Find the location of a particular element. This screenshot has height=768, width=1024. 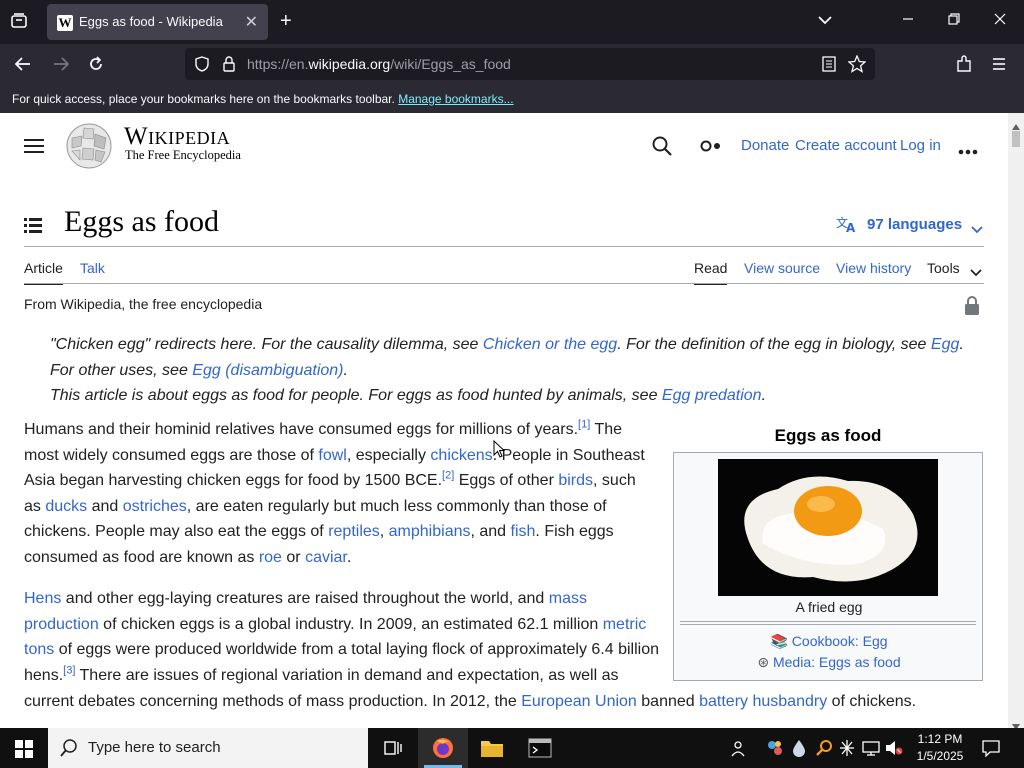

mass-production-link-2: production is located at coordinates (61, 624).